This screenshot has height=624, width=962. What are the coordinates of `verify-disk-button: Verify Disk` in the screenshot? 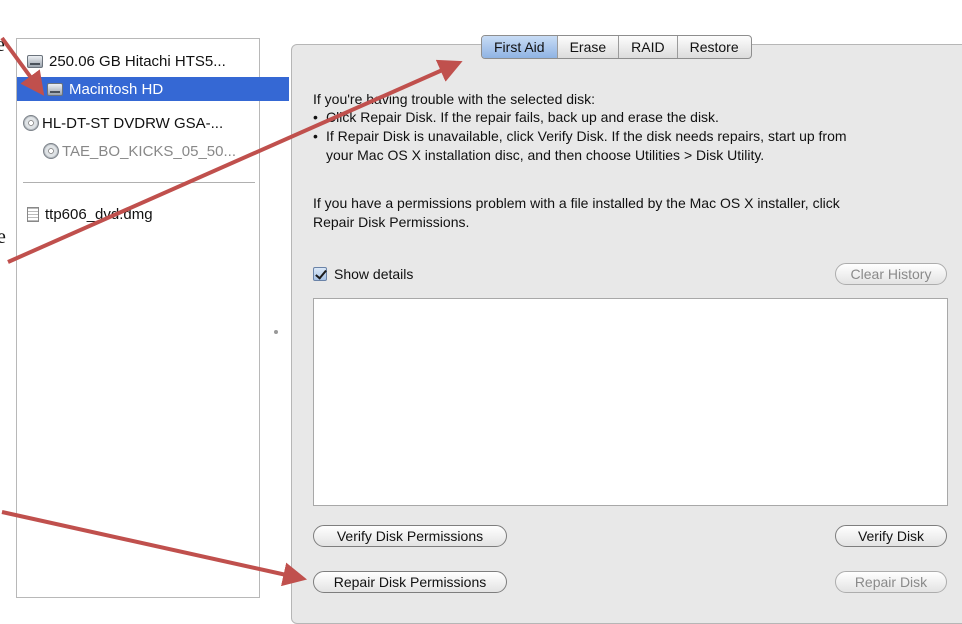 It's located at (891, 536).